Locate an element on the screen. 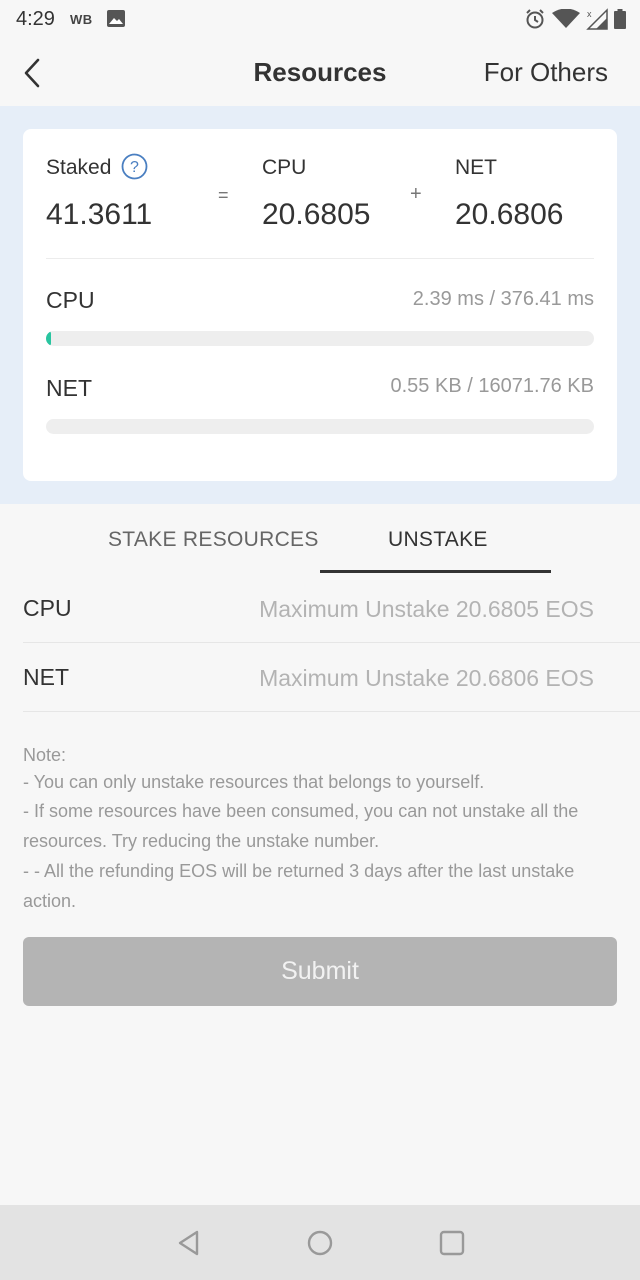  tab-unstake: UNSTAKE is located at coordinates (438, 540).